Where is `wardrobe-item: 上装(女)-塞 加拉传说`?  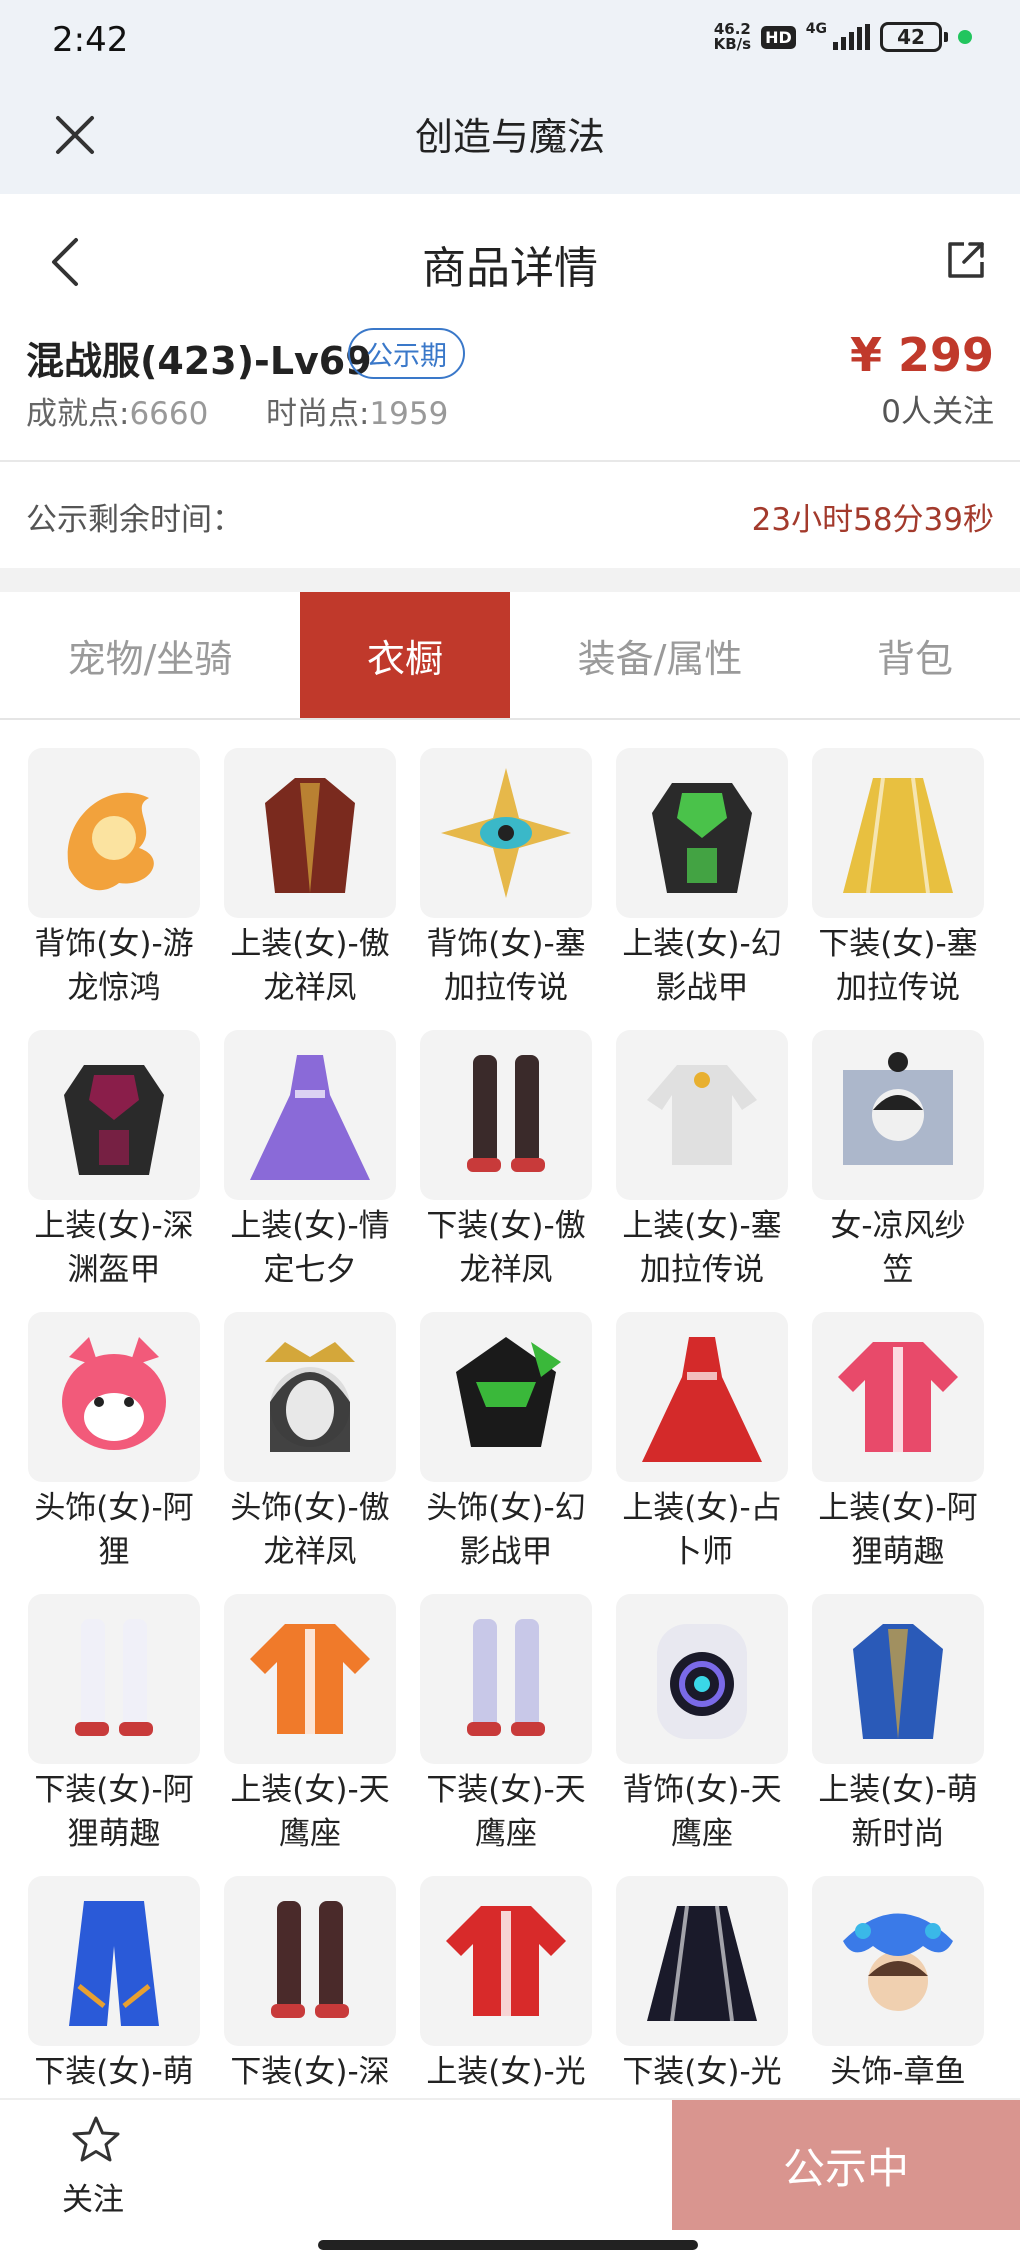 wardrobe-item: 上装(女)-塞 加拉传说 is located at coordinates (702, 1172).